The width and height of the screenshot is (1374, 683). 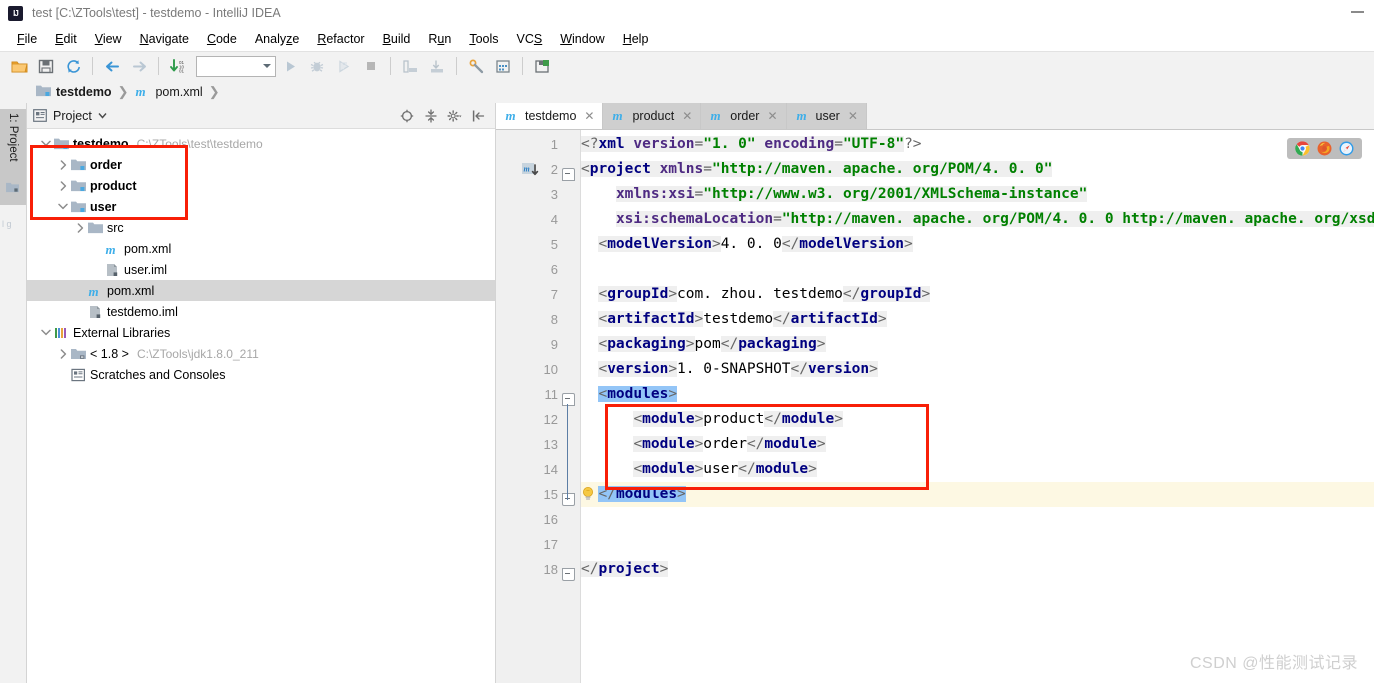 I want to click on menu-item-navigate: Navigate, so click(x=164, y=39).